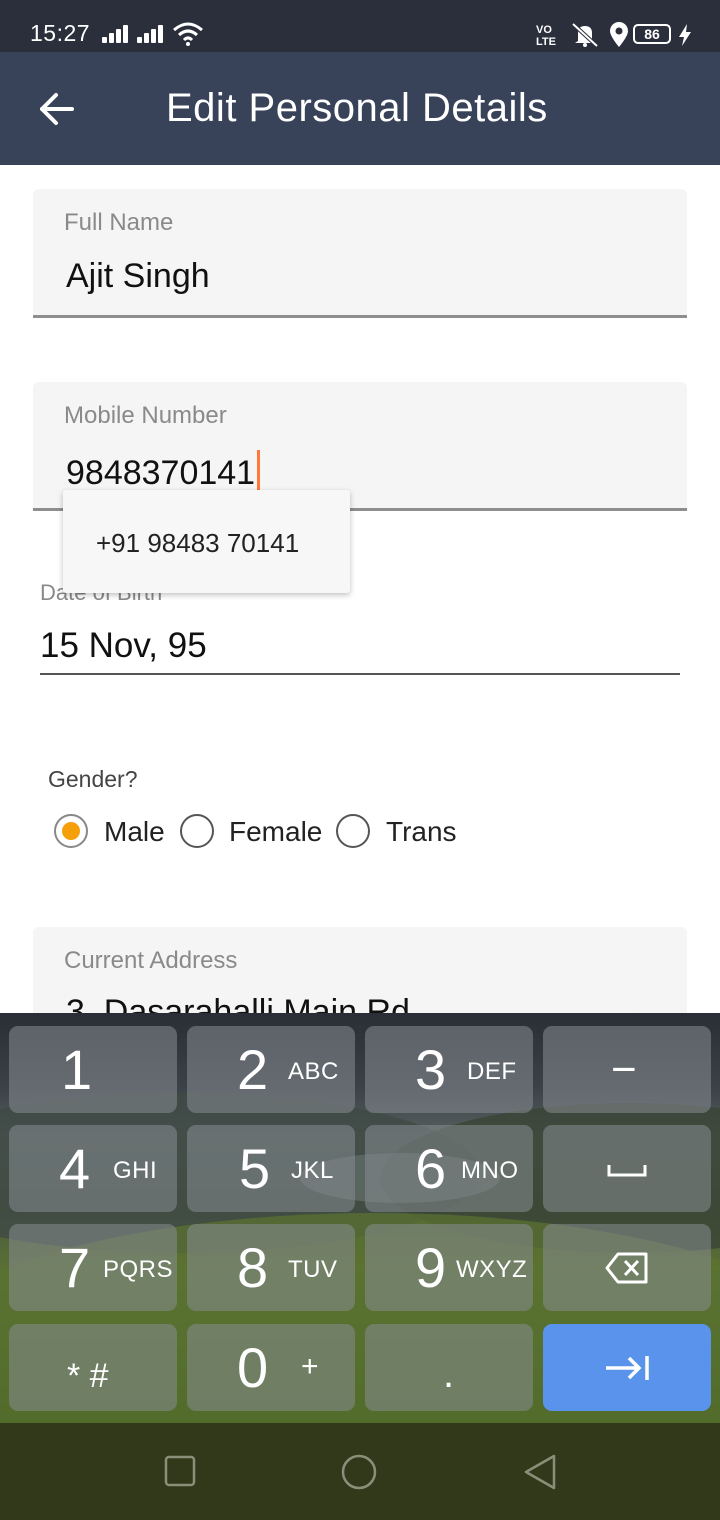 This screenshot has height=1520, width=720. Describe the element at coordinates (310, 1366) in the screenshot. I see `key-0-plus: +` at that location.